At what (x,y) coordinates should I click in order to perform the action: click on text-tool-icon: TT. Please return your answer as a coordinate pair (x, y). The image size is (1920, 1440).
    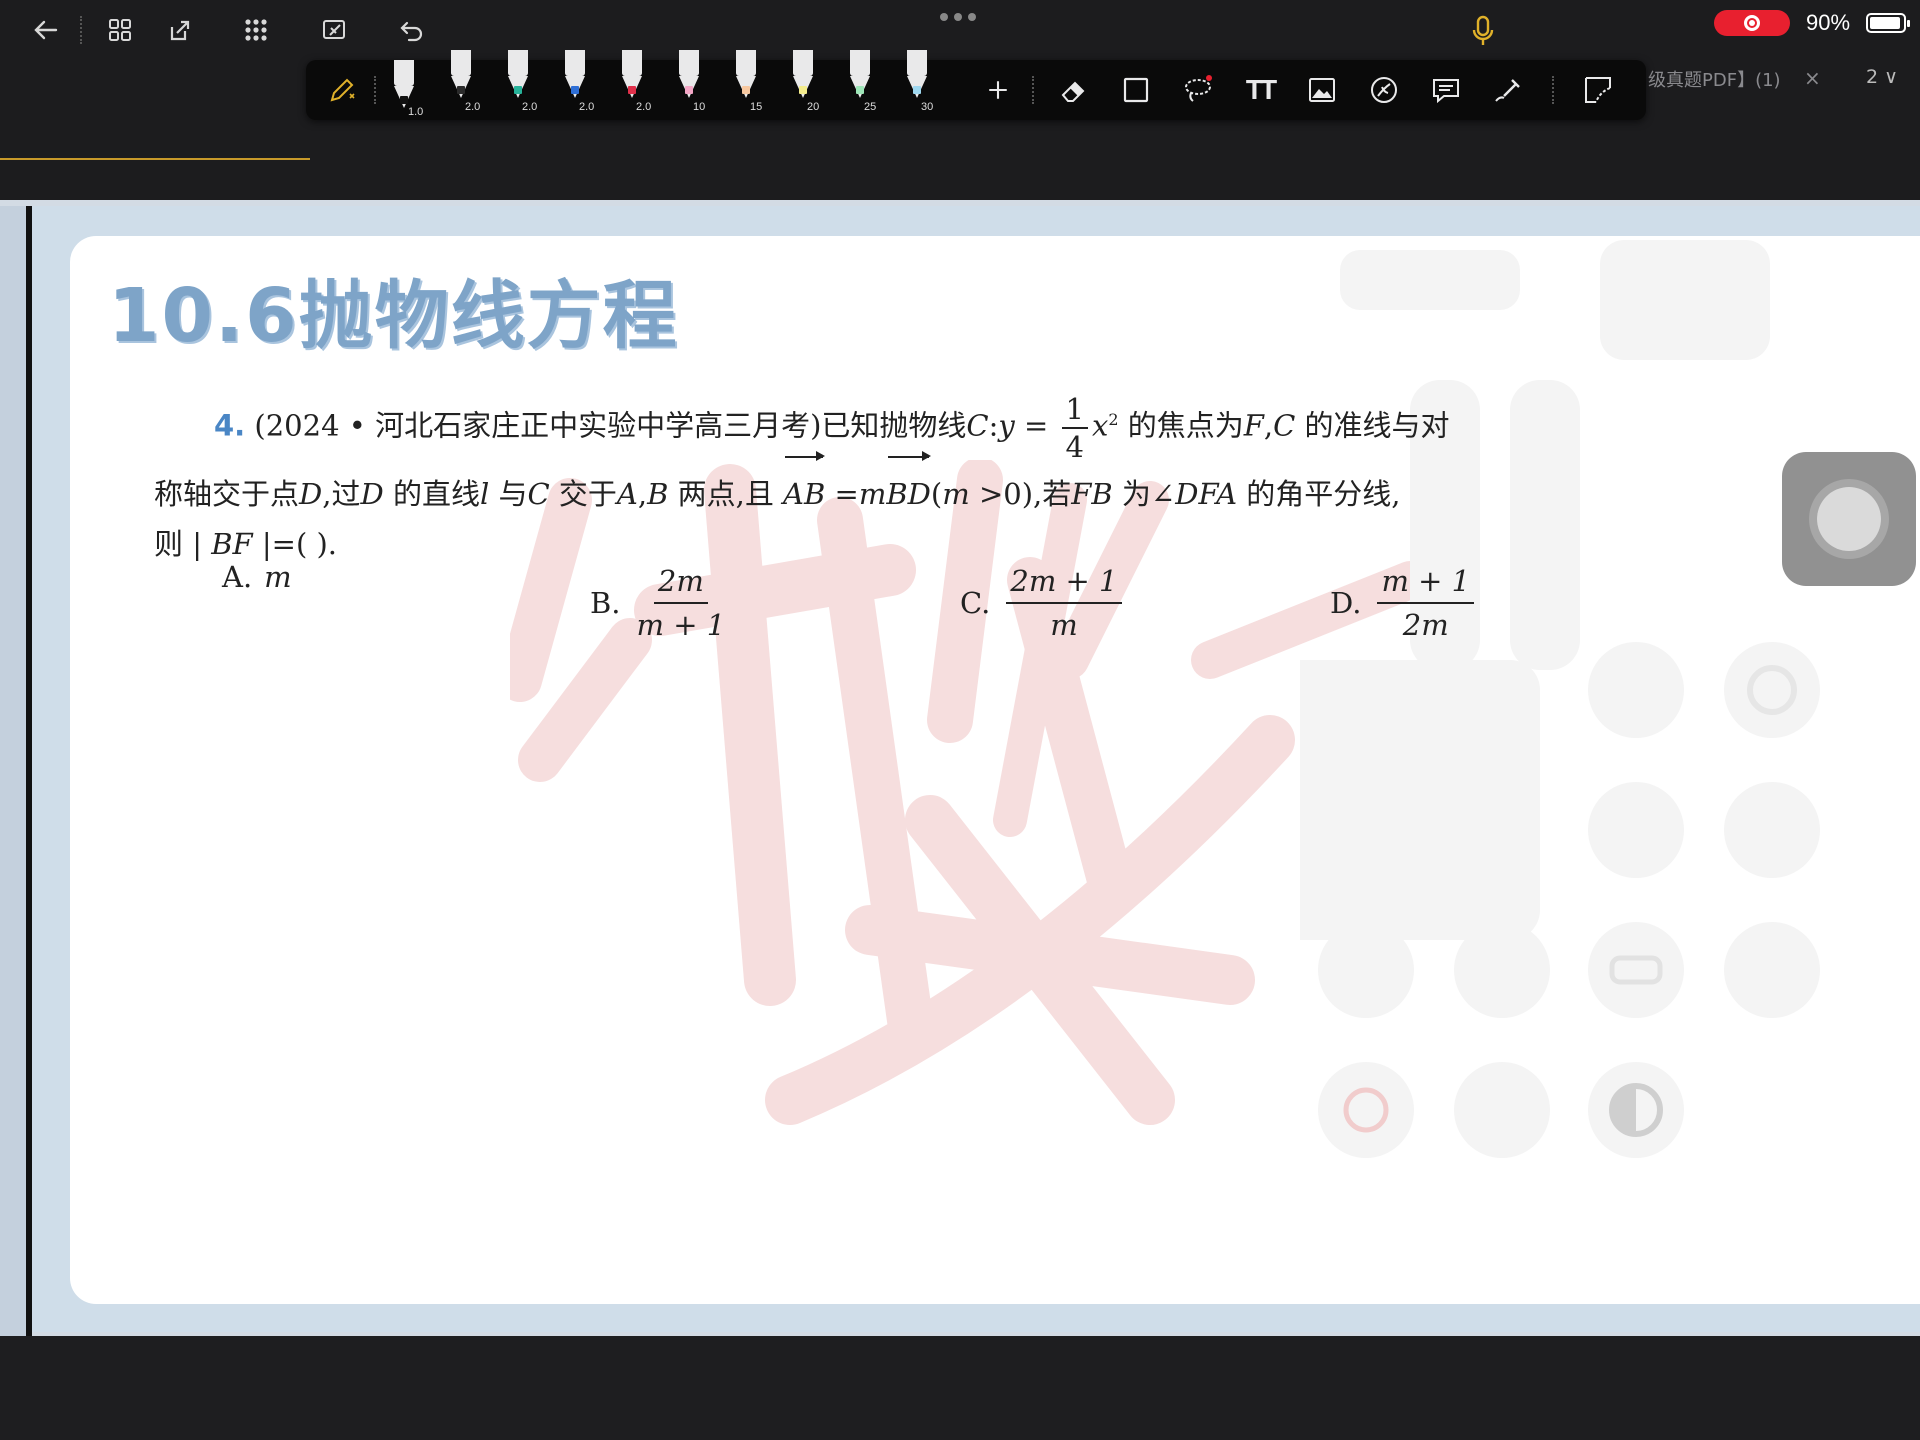
    Looking at the image, I should click on (1260, 90).